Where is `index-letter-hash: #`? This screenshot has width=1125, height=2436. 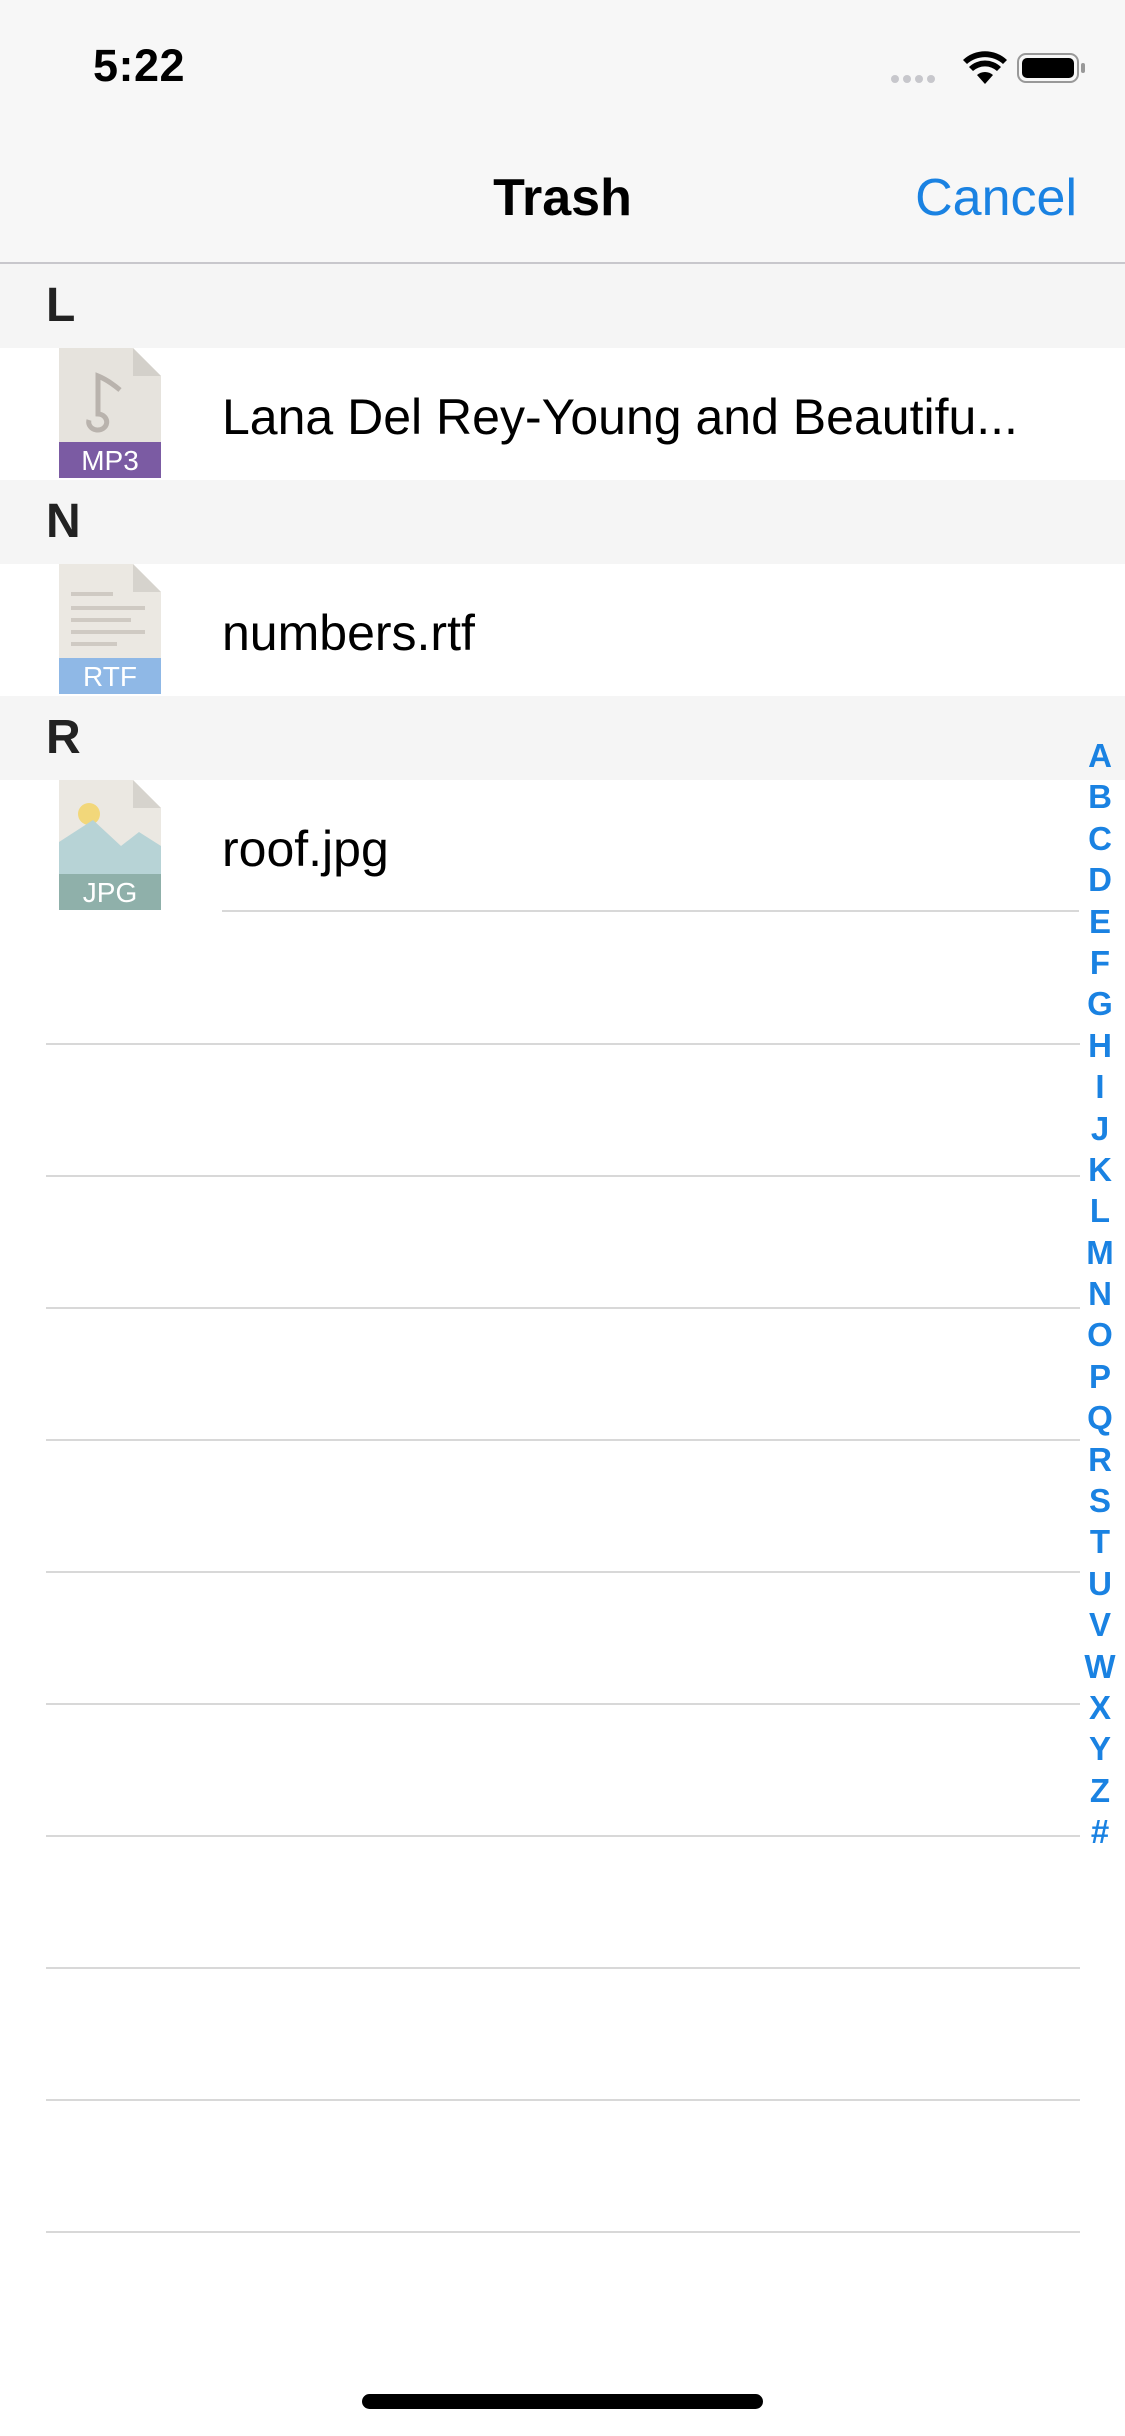
index-letter-hash: # is located at coordinates (1100, 1831).